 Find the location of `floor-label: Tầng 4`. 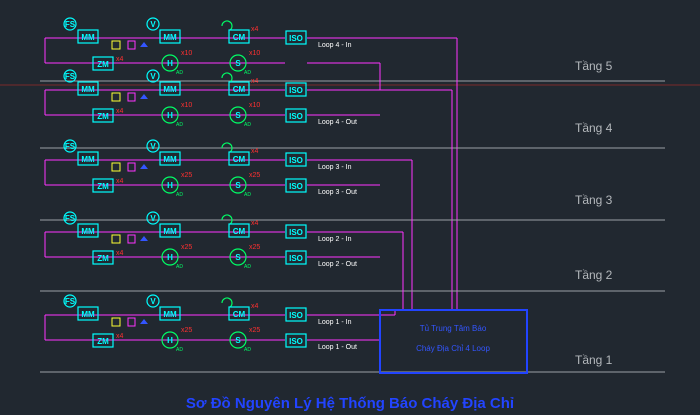

floor-label: Tầng 4 is located at coordinates (594, 128).